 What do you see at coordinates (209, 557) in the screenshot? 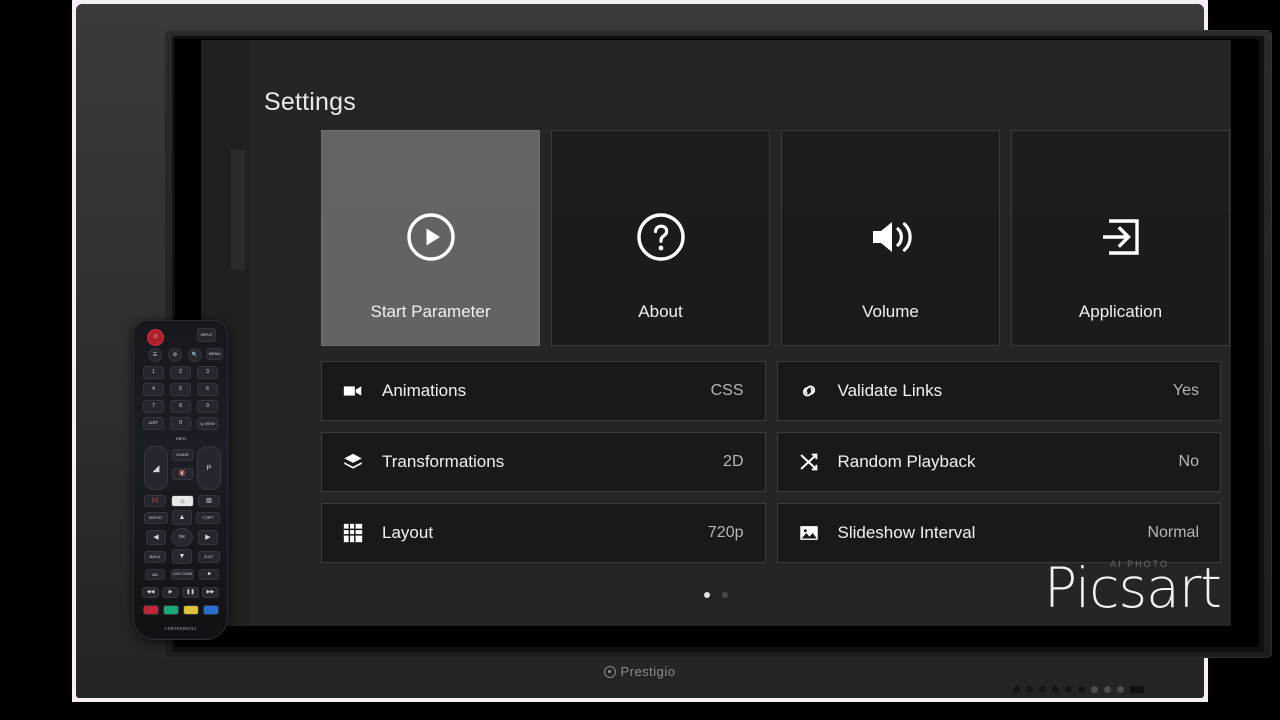
I see `exit-button: EXIT` at bounding box center [209, 557].